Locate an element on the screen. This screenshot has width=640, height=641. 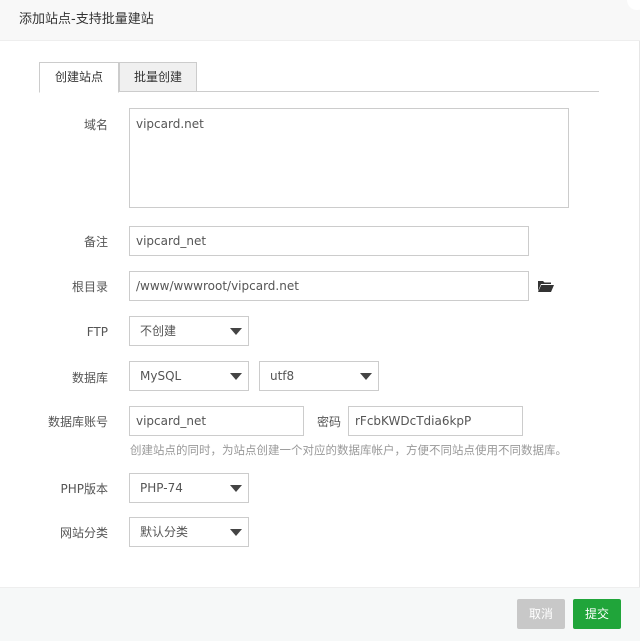
db-account-label: 数据库账号 is located at coordinates (77, 422).